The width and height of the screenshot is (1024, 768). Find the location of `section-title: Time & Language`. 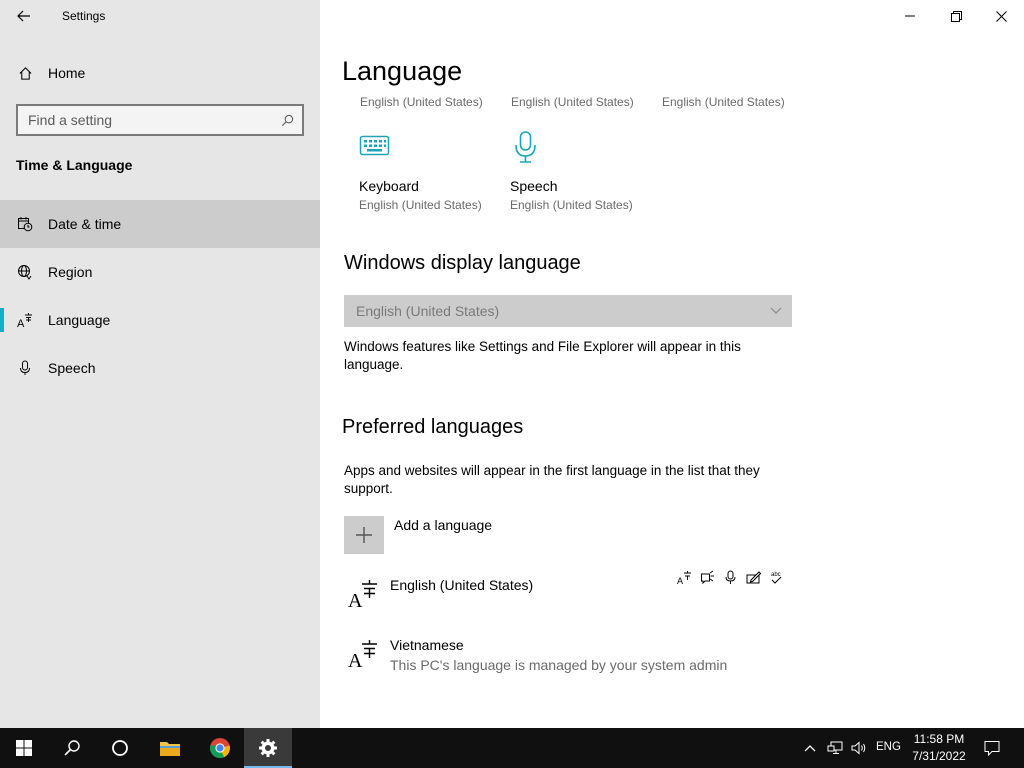

section-title: Time & Language is located at coordinates (74, 165).